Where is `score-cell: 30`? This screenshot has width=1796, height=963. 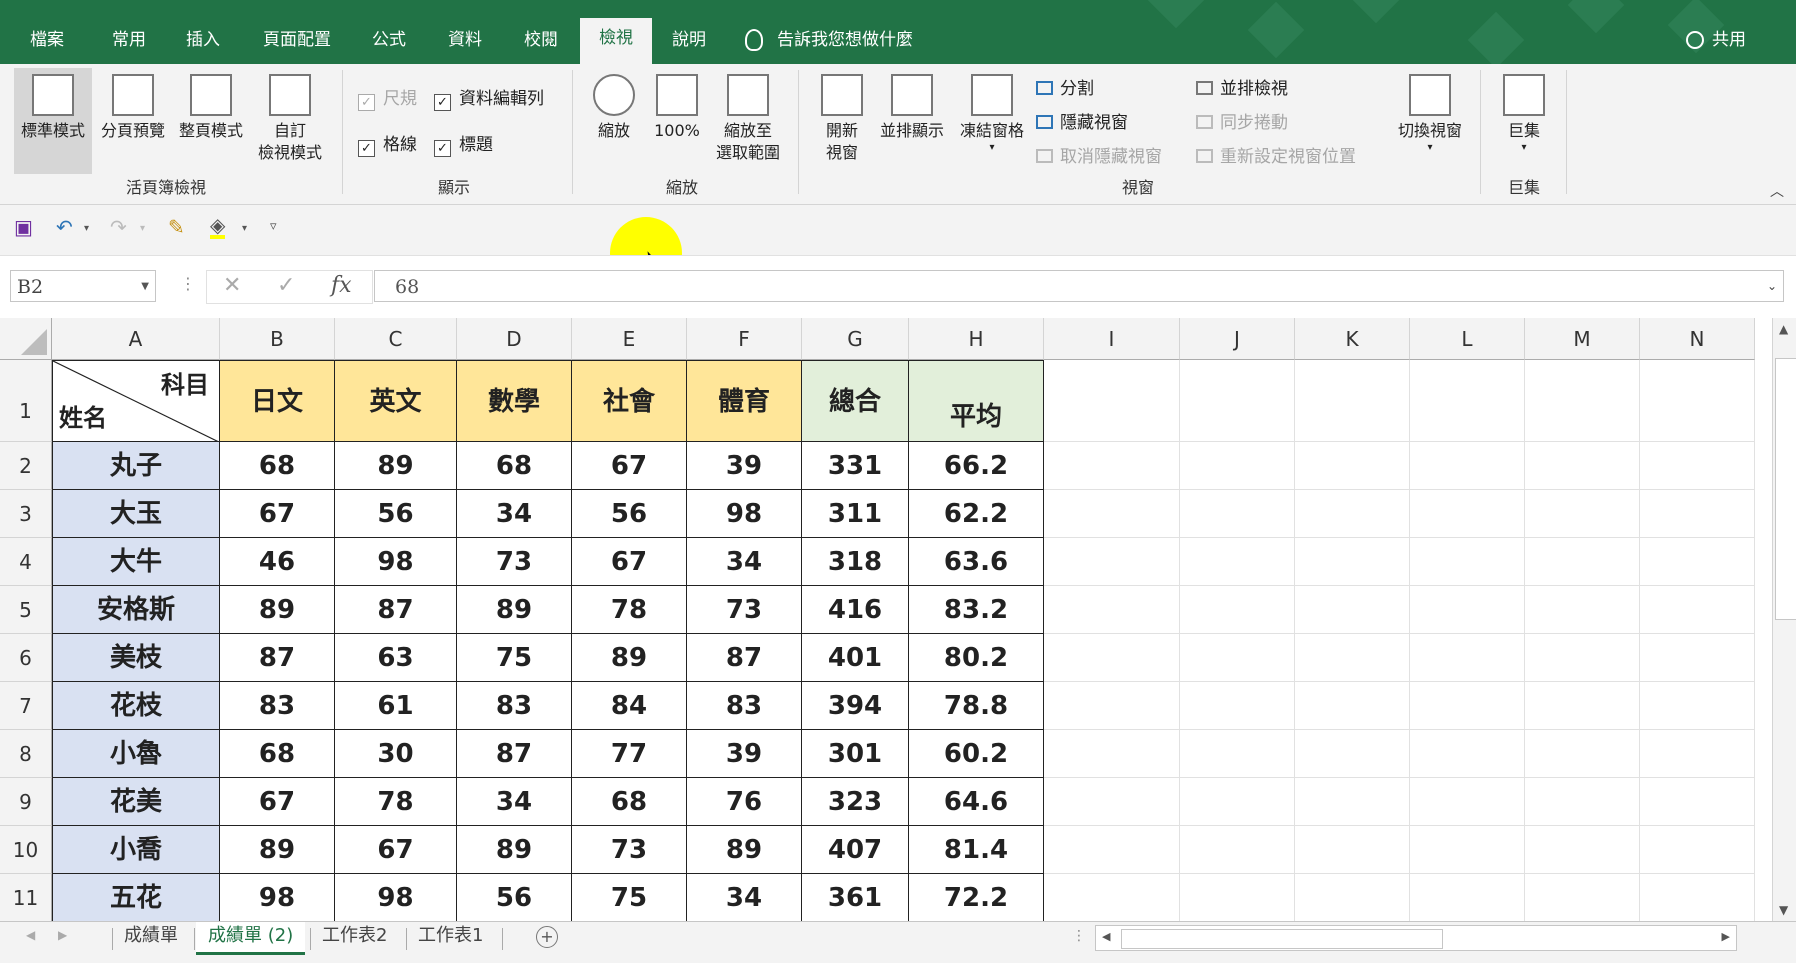
score-cell: 30 is located at coordinates (396, 754).